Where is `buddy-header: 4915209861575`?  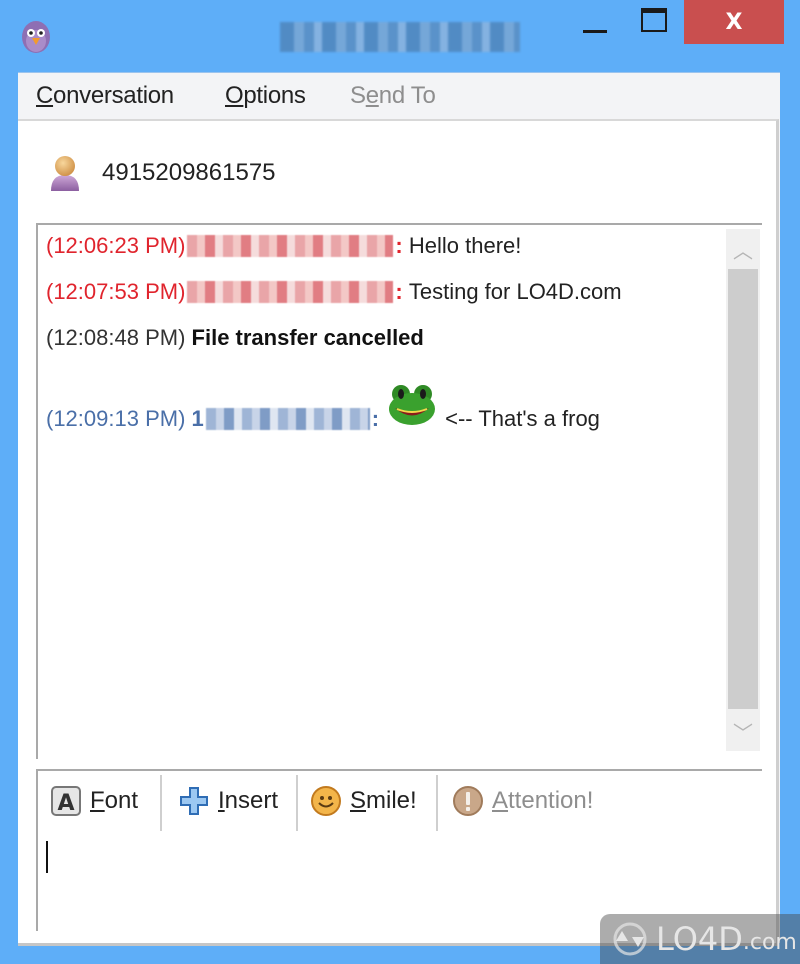 buddy-header: 4915209861575 is located at coordinates (162, 173).